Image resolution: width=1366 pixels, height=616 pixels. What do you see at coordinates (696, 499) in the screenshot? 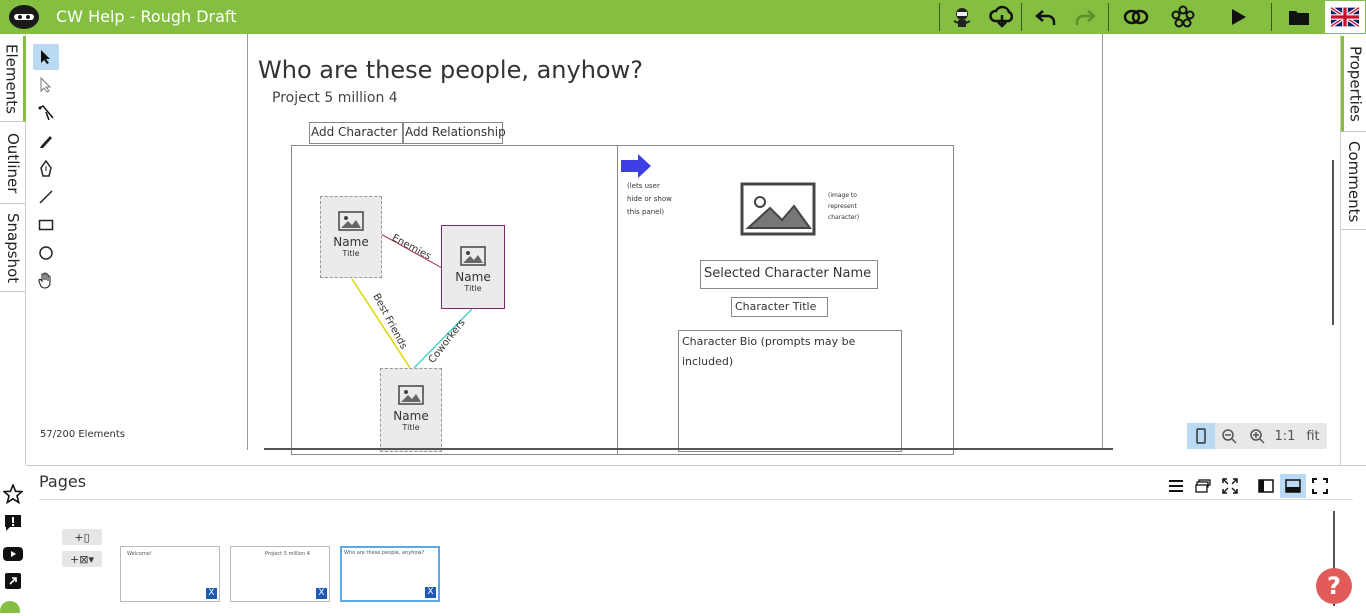
I see `pages-divider` at bounding box center [696, 499].